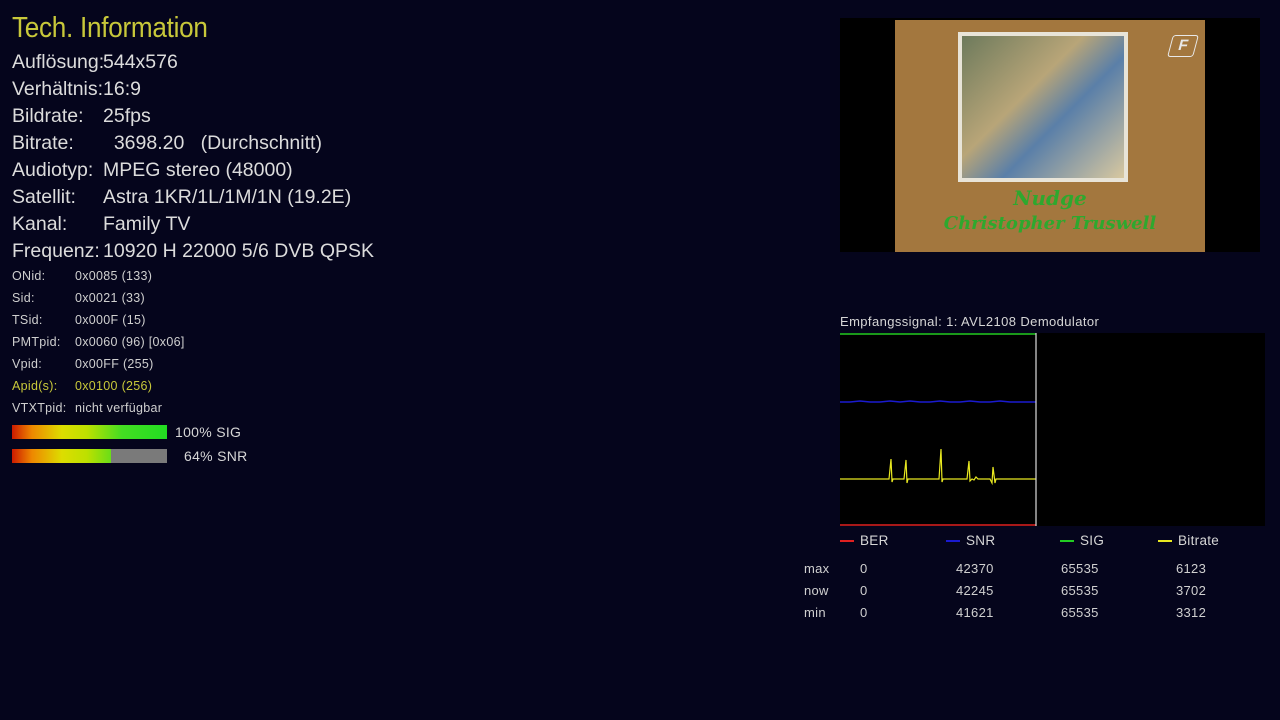 The width and height of the screenshot is (1280, 720). What do you see at coordinates (39, 408) in the screenshot?
I see `pid-label: VTXTpid:` at bounding box center [39, 408].